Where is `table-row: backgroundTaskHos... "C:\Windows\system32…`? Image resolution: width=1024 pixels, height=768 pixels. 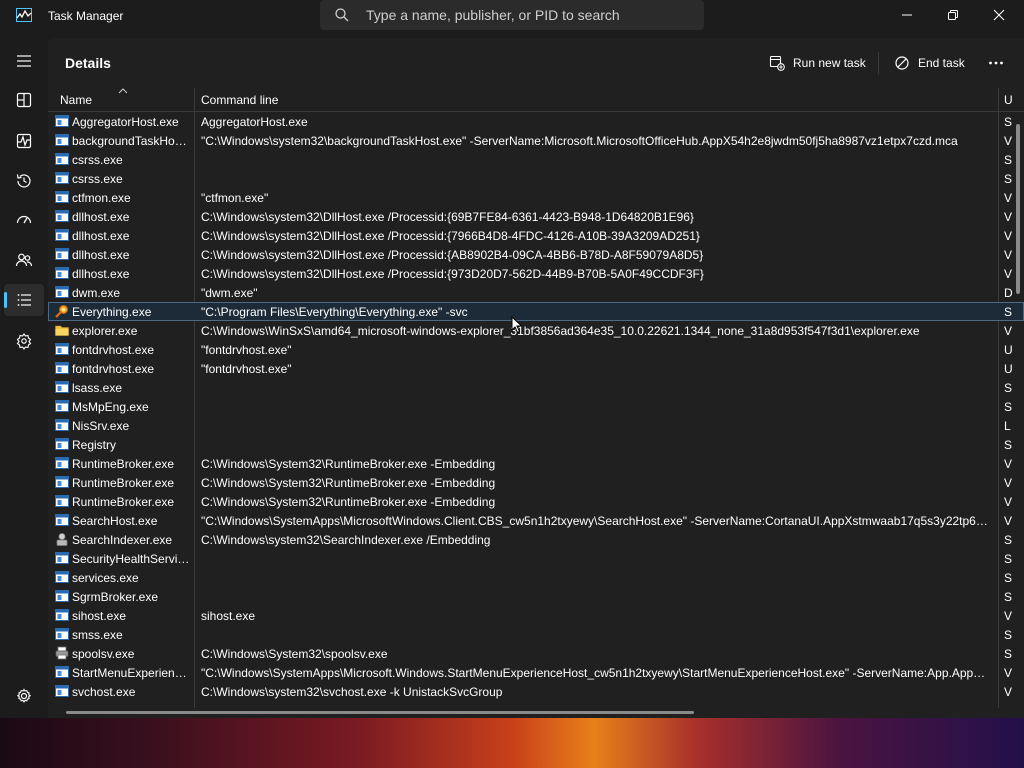
table-row: backgroundTaskHos... "C:\Windows\system32… is located at coordinates (536, 140).